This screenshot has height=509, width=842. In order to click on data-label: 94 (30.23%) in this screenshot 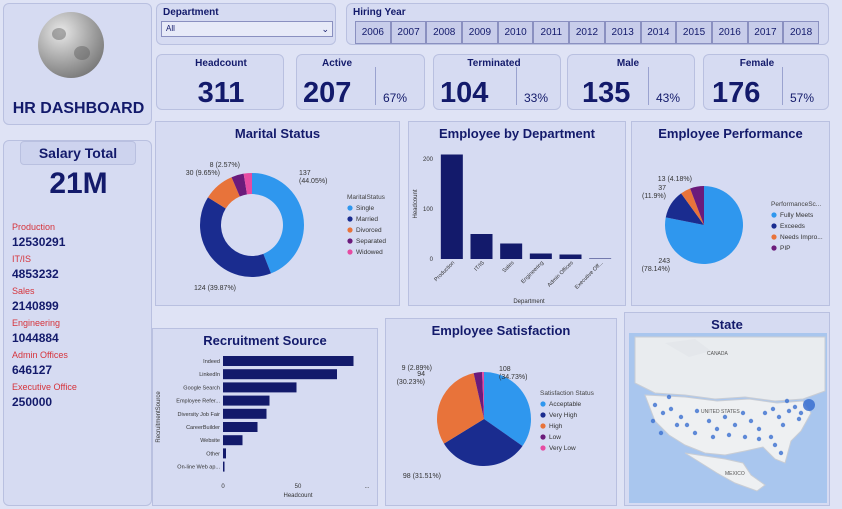, I will do `click(411, 378)`.